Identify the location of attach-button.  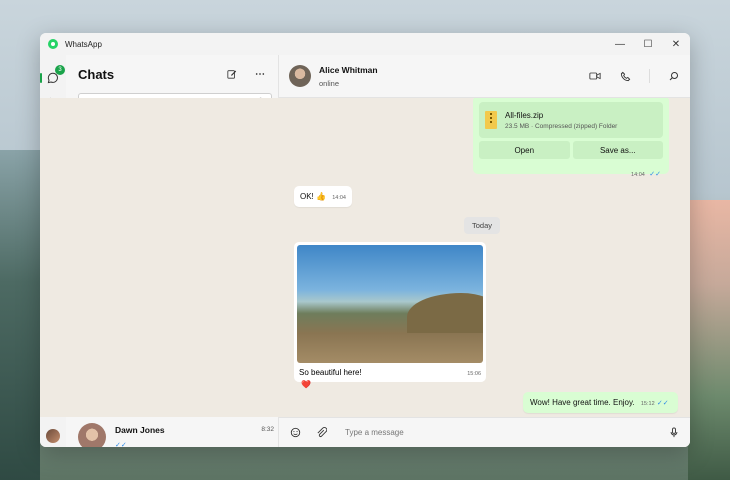
(321, 433).